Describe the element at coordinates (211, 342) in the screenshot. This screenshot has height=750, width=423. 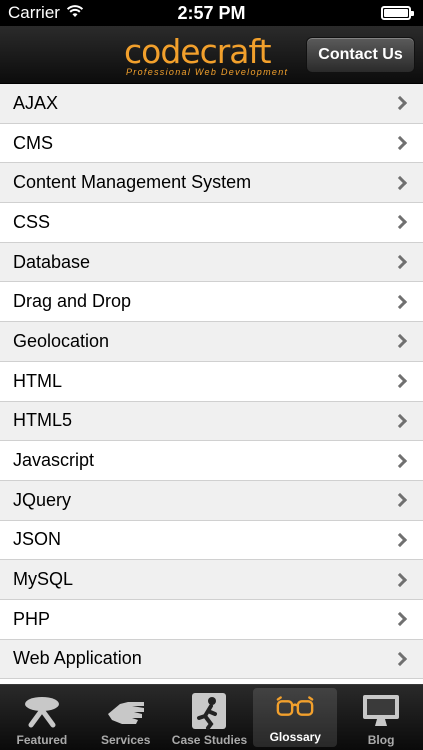
I see `list-item: Geolocation` at that location.